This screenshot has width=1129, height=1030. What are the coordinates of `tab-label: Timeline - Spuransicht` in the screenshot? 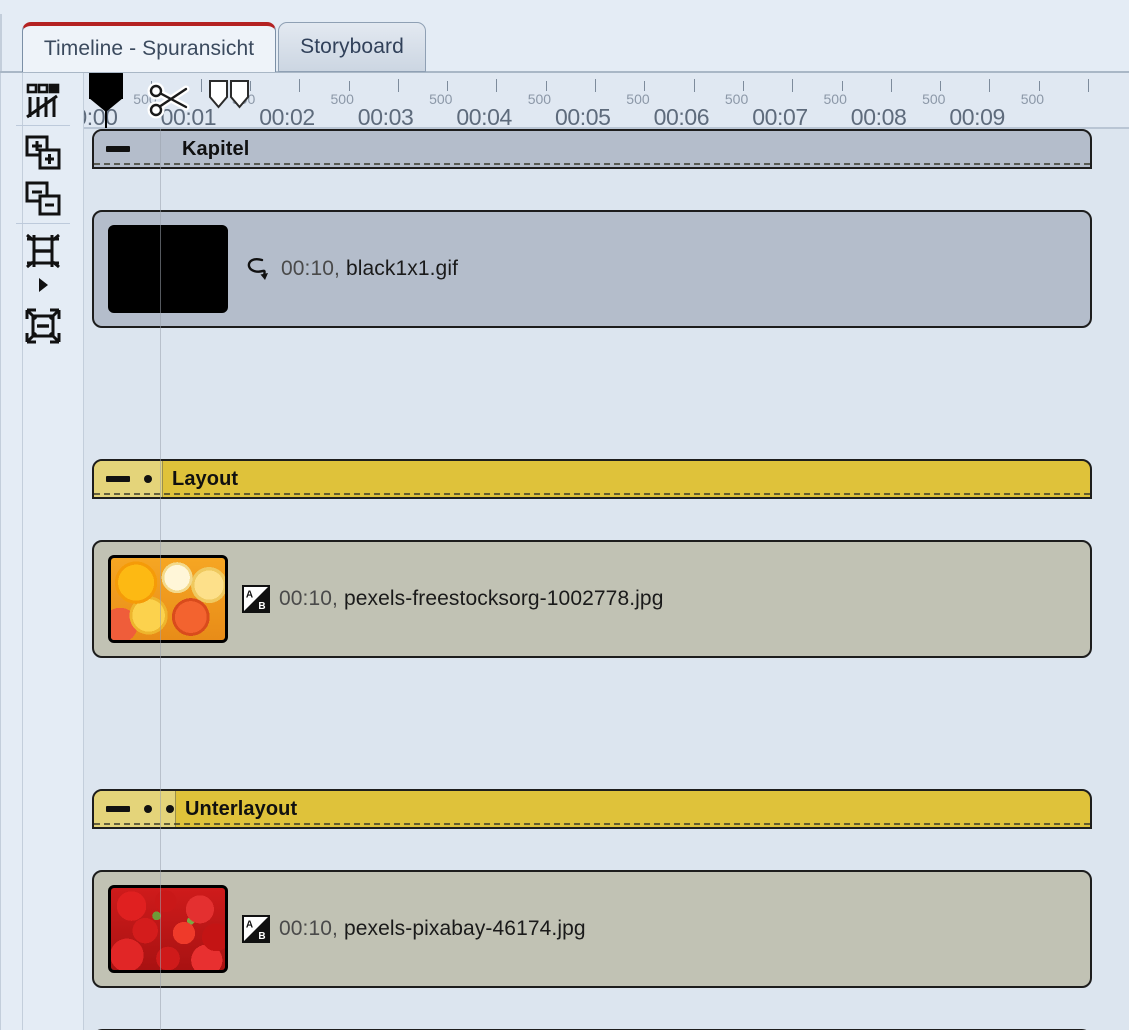 It's located at (149, 48).